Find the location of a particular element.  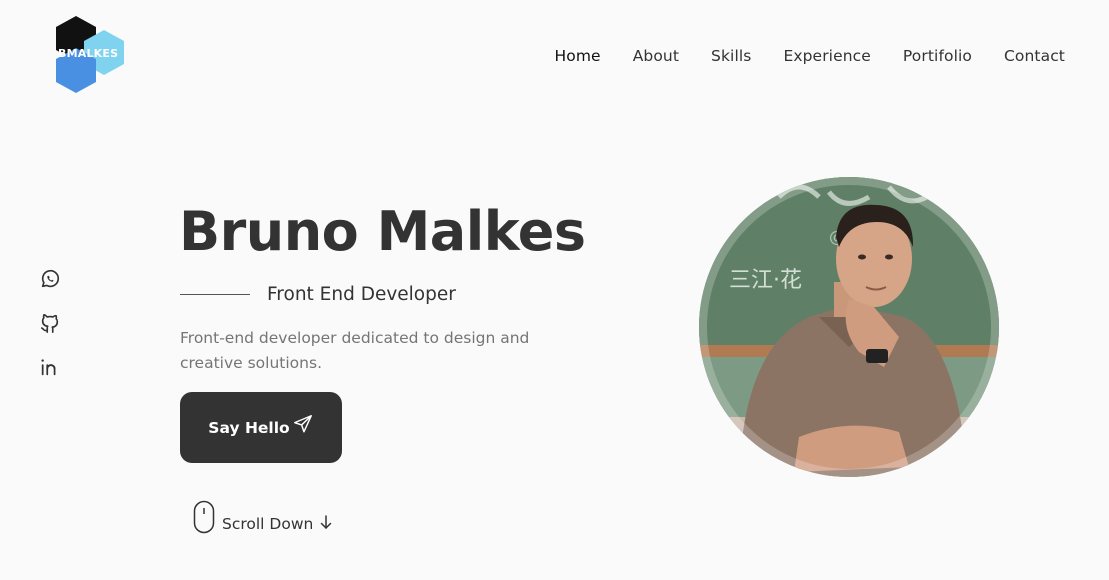

svg-text: 三江·花 is located at coordinates (765, 280).